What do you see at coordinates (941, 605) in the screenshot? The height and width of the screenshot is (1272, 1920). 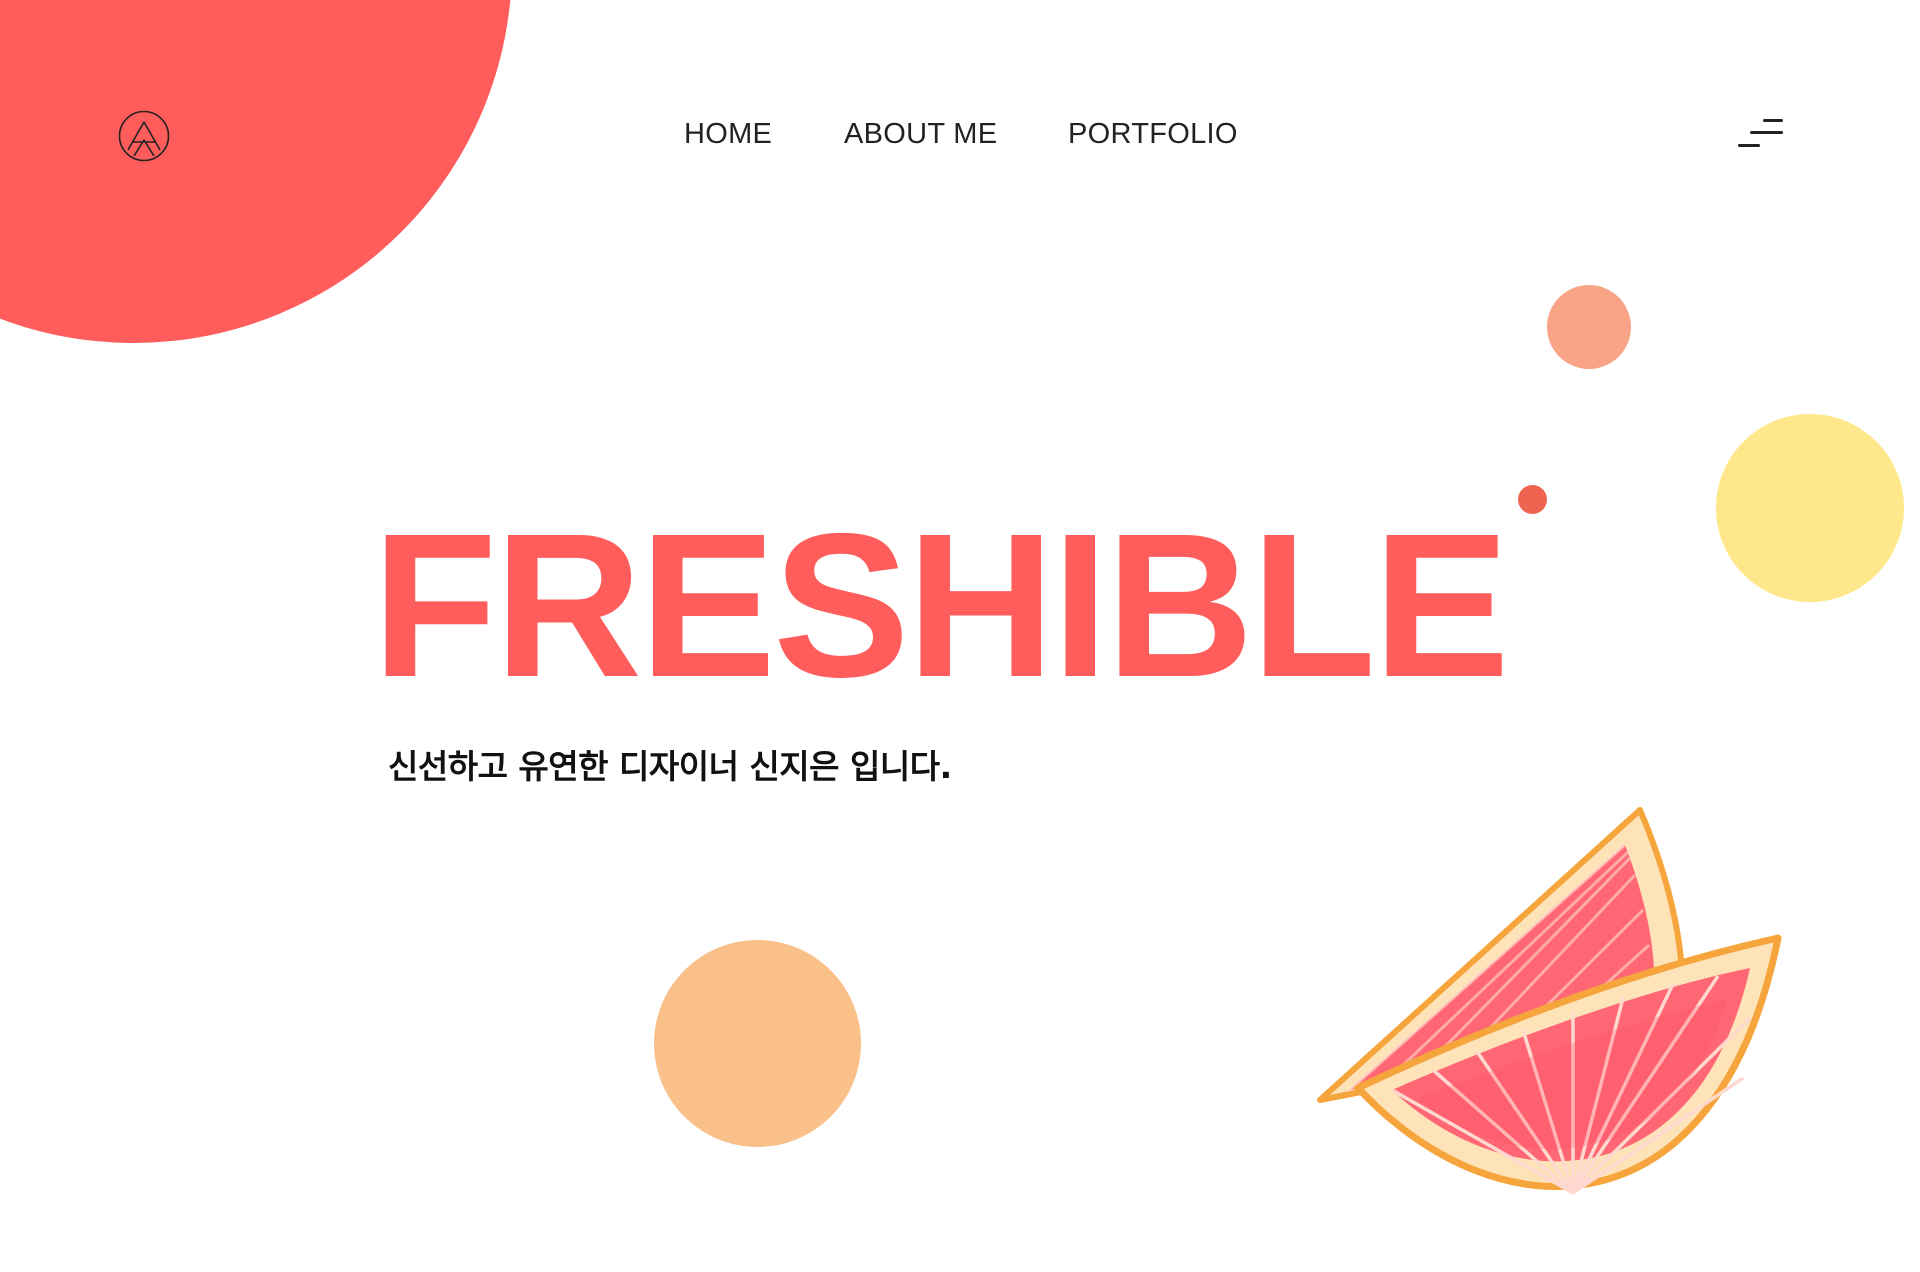 I see `hero-title: FRESHIBLE` at bounding box center [941, 605].